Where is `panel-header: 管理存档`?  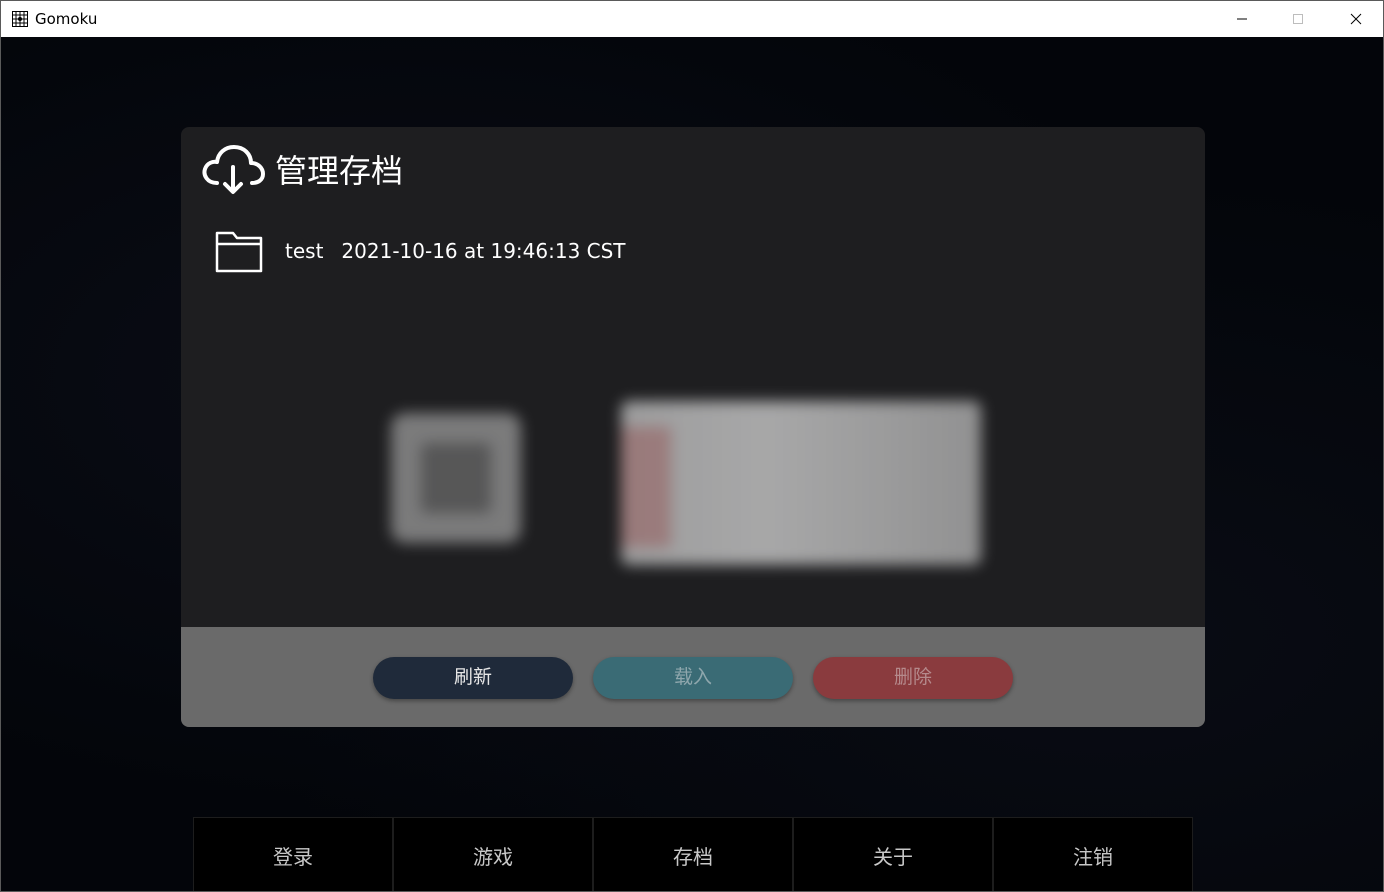 panel-header: 管理存档 is located at coordinates (302, 169).